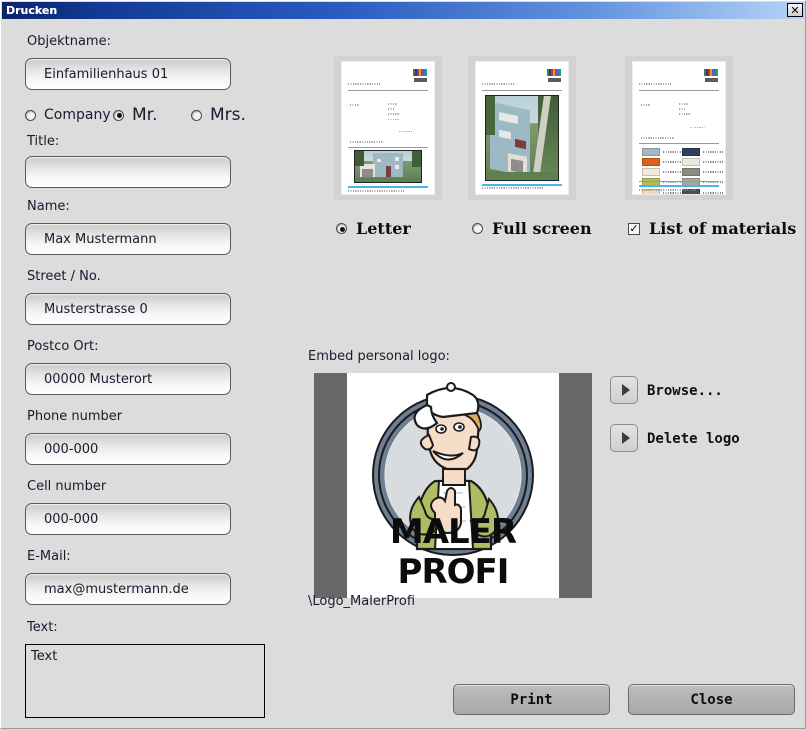  What do you see at coordinates (42, 627) in the screenshot?
I see `text-label: Text:` at bounding box center [42, 627].